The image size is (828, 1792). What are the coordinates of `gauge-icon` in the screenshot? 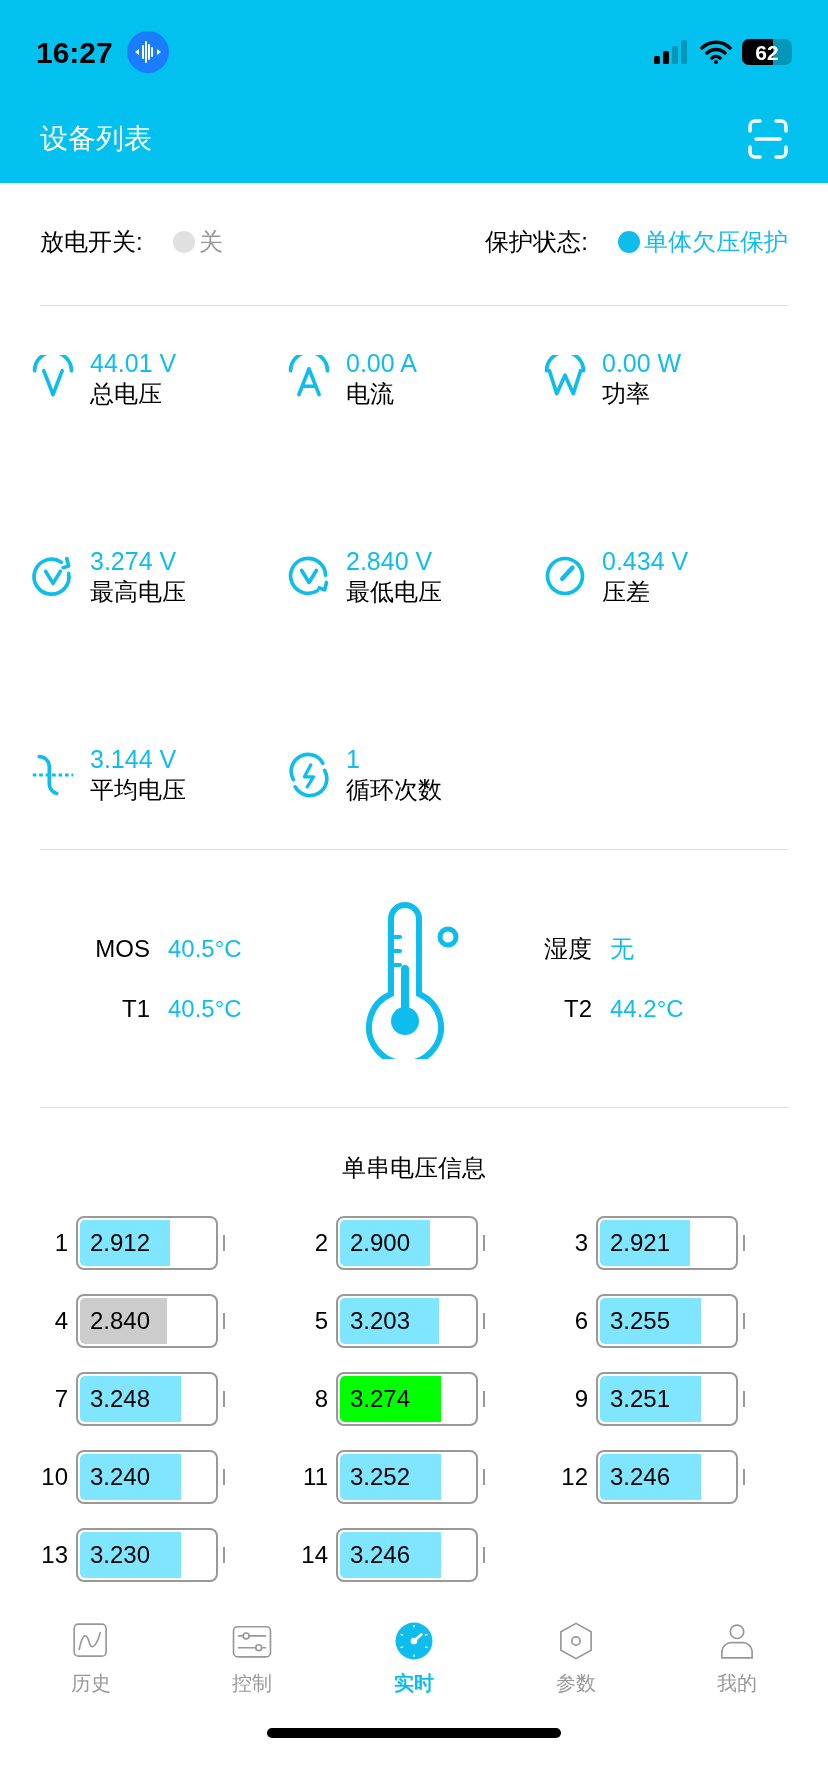 It's located at (414, 1641).